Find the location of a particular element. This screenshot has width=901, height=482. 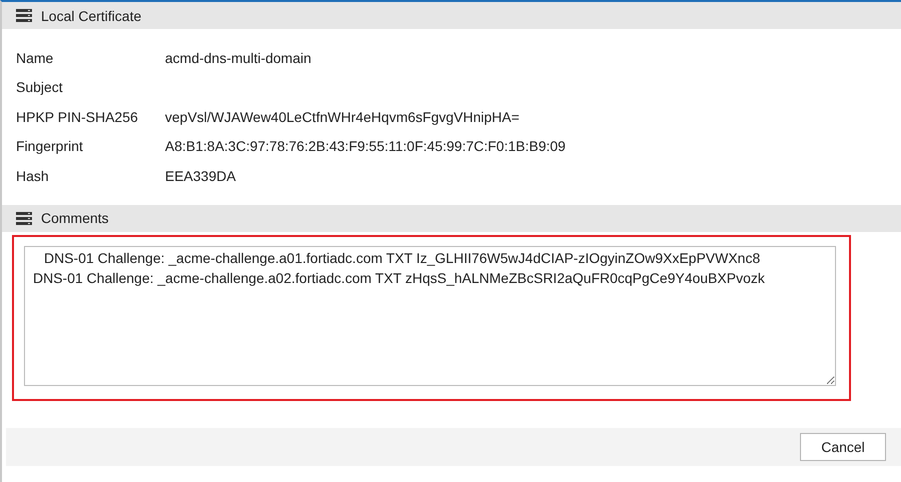

field-value: A8:B1:8A:3C:97:78:76:2B:43:F9:55:11:0F:45:99:7C:F0:1B:B9:09 is located at coordinates (365, 146).